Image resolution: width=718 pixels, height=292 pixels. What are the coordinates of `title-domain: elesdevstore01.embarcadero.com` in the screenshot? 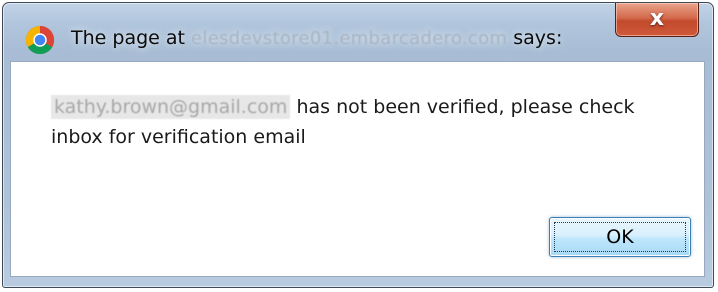 It's located at (349, 38).